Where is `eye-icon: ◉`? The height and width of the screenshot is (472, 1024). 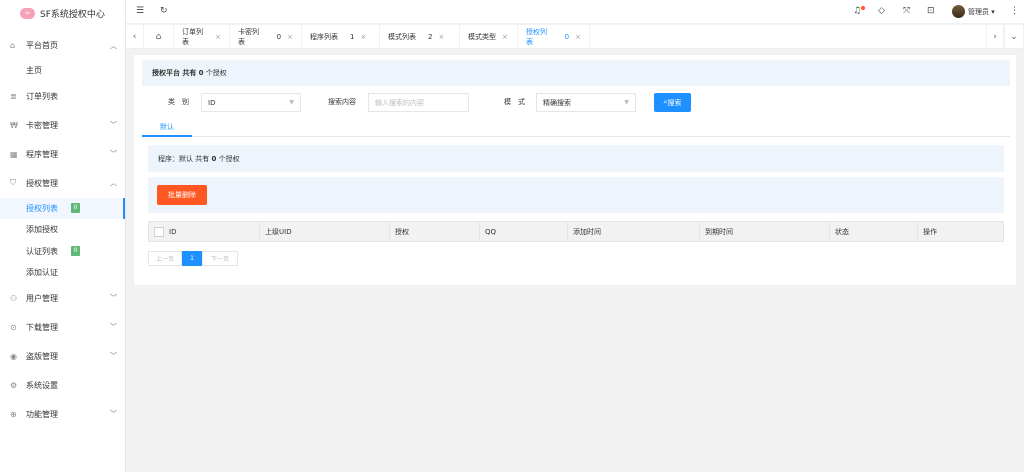
eye-icon: ◉ is located at coordinates (13, 356).